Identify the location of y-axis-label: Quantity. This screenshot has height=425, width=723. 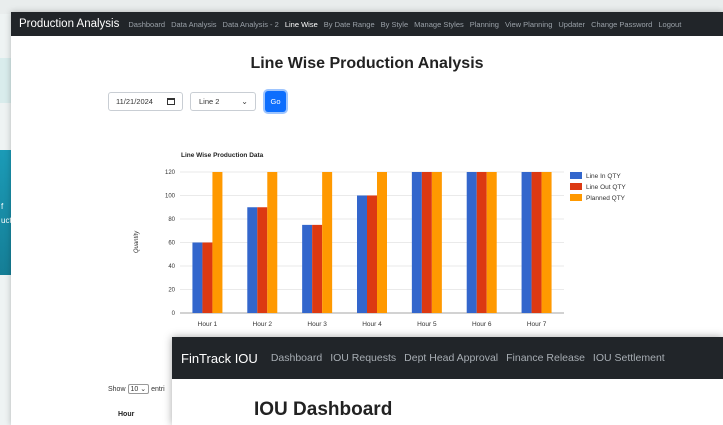
(137, 241).